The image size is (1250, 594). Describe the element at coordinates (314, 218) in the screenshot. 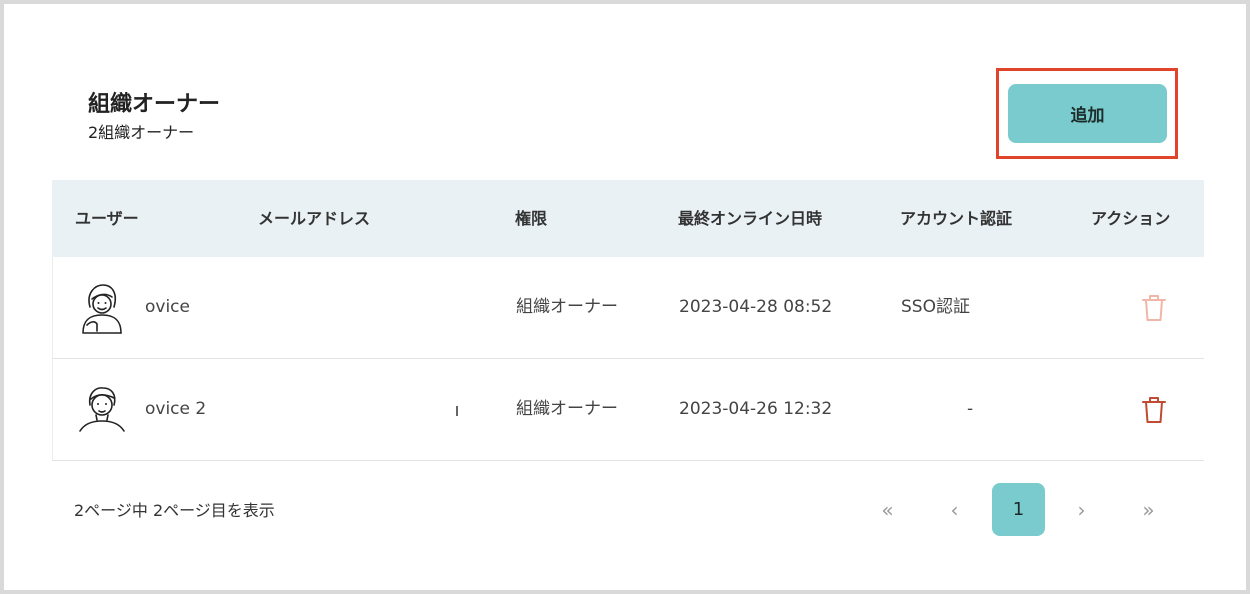

I see `column-email: メールアドレス` at that location.